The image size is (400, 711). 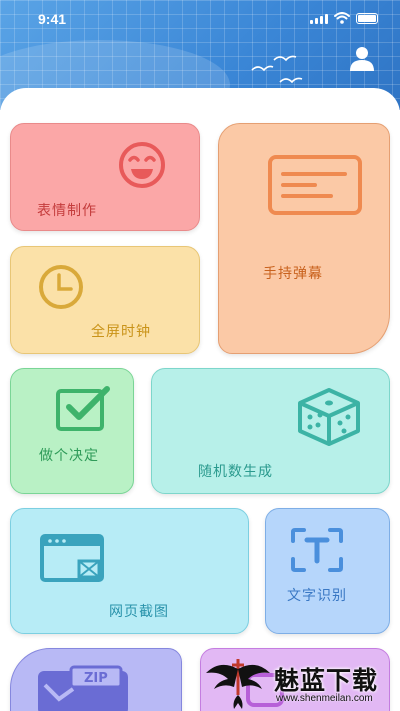 What do you see at coordinates (61, 287) in the screenshot?
I see `clock-icon` at bounding box center [61, 287].